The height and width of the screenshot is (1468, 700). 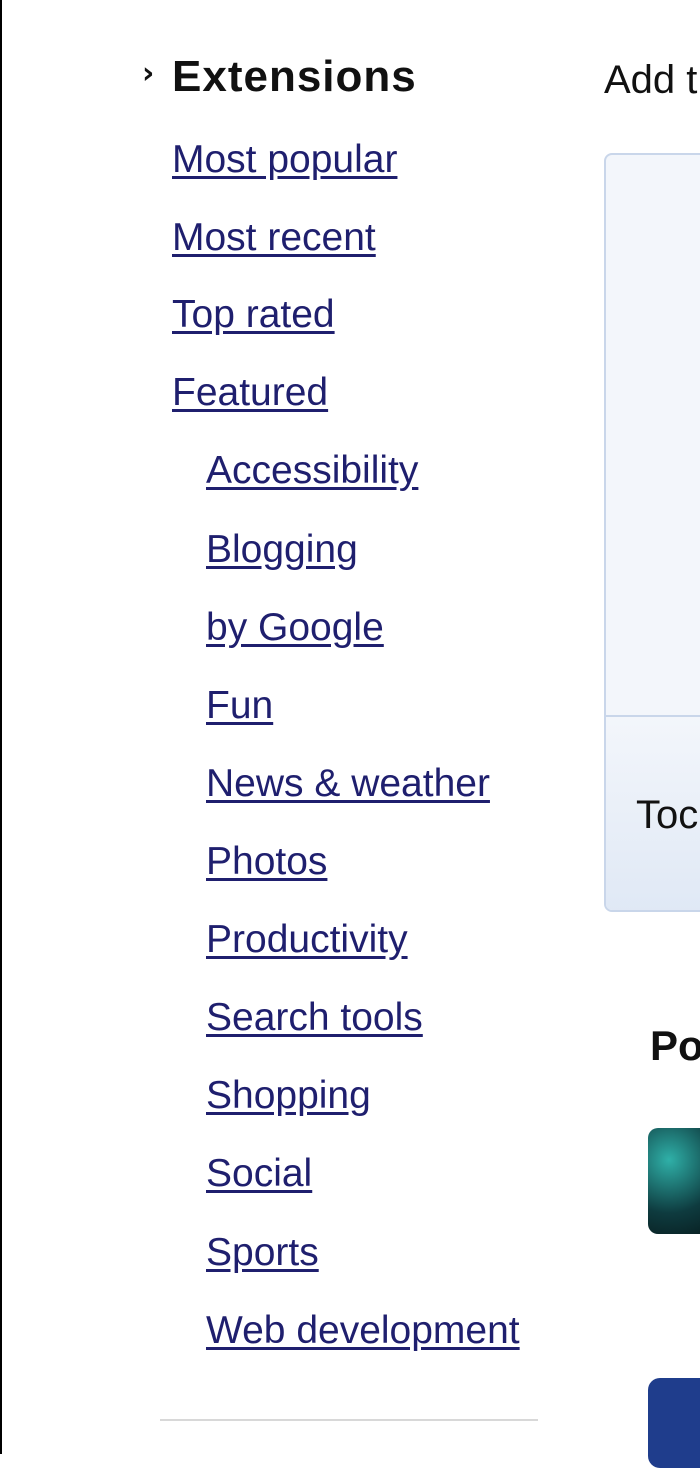 I want to click on link-most-popular: Most popular, so click(x=284, y=160).